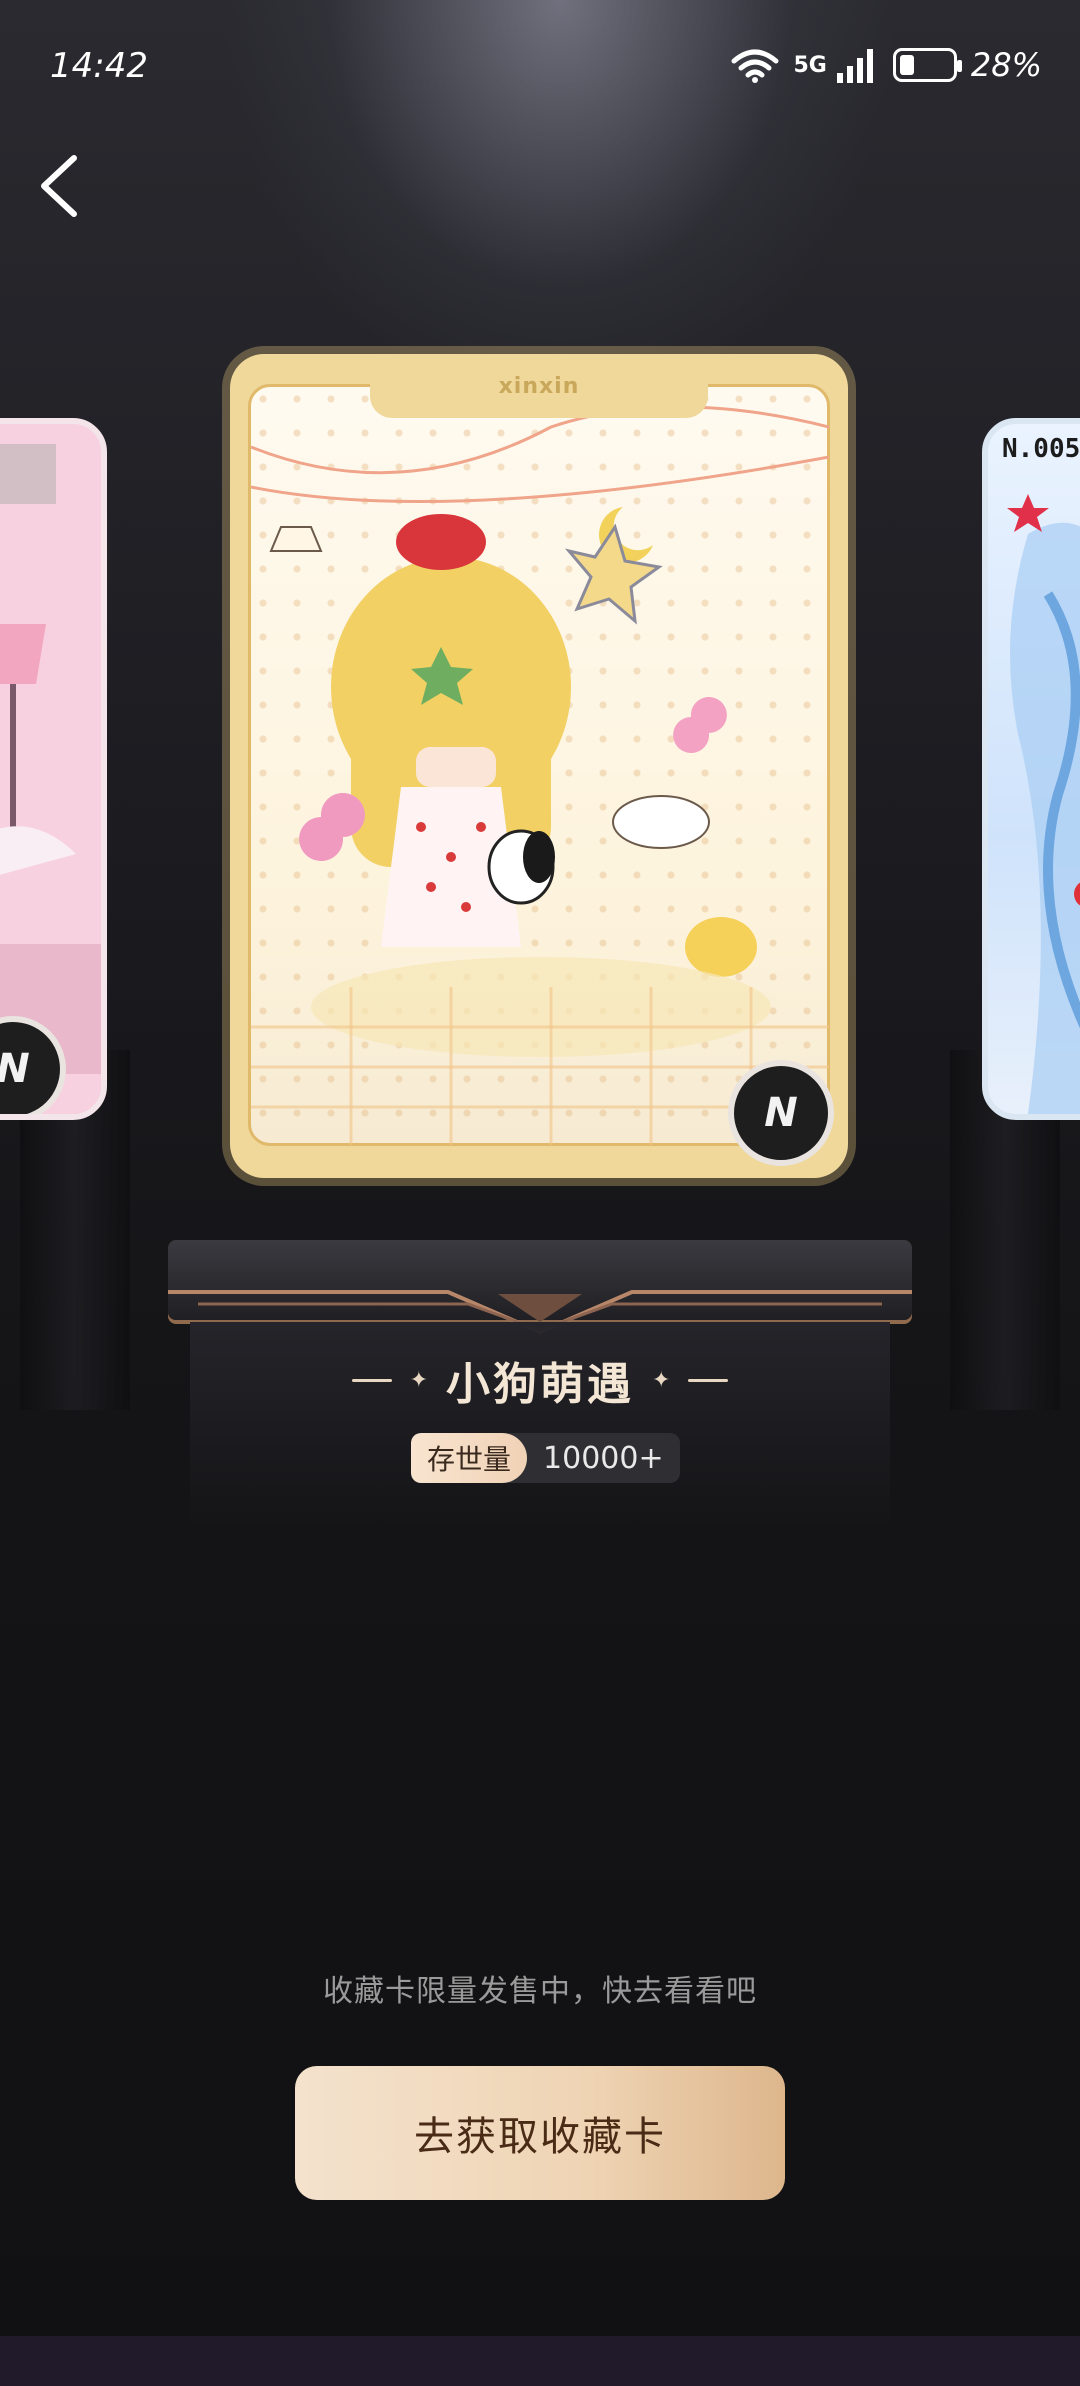 The height and width of the screenshot is (2386, 1080). Describe the element at coordinates (540, 2361) in the screenshot. I see `bottom-gesture-bar` at that location.